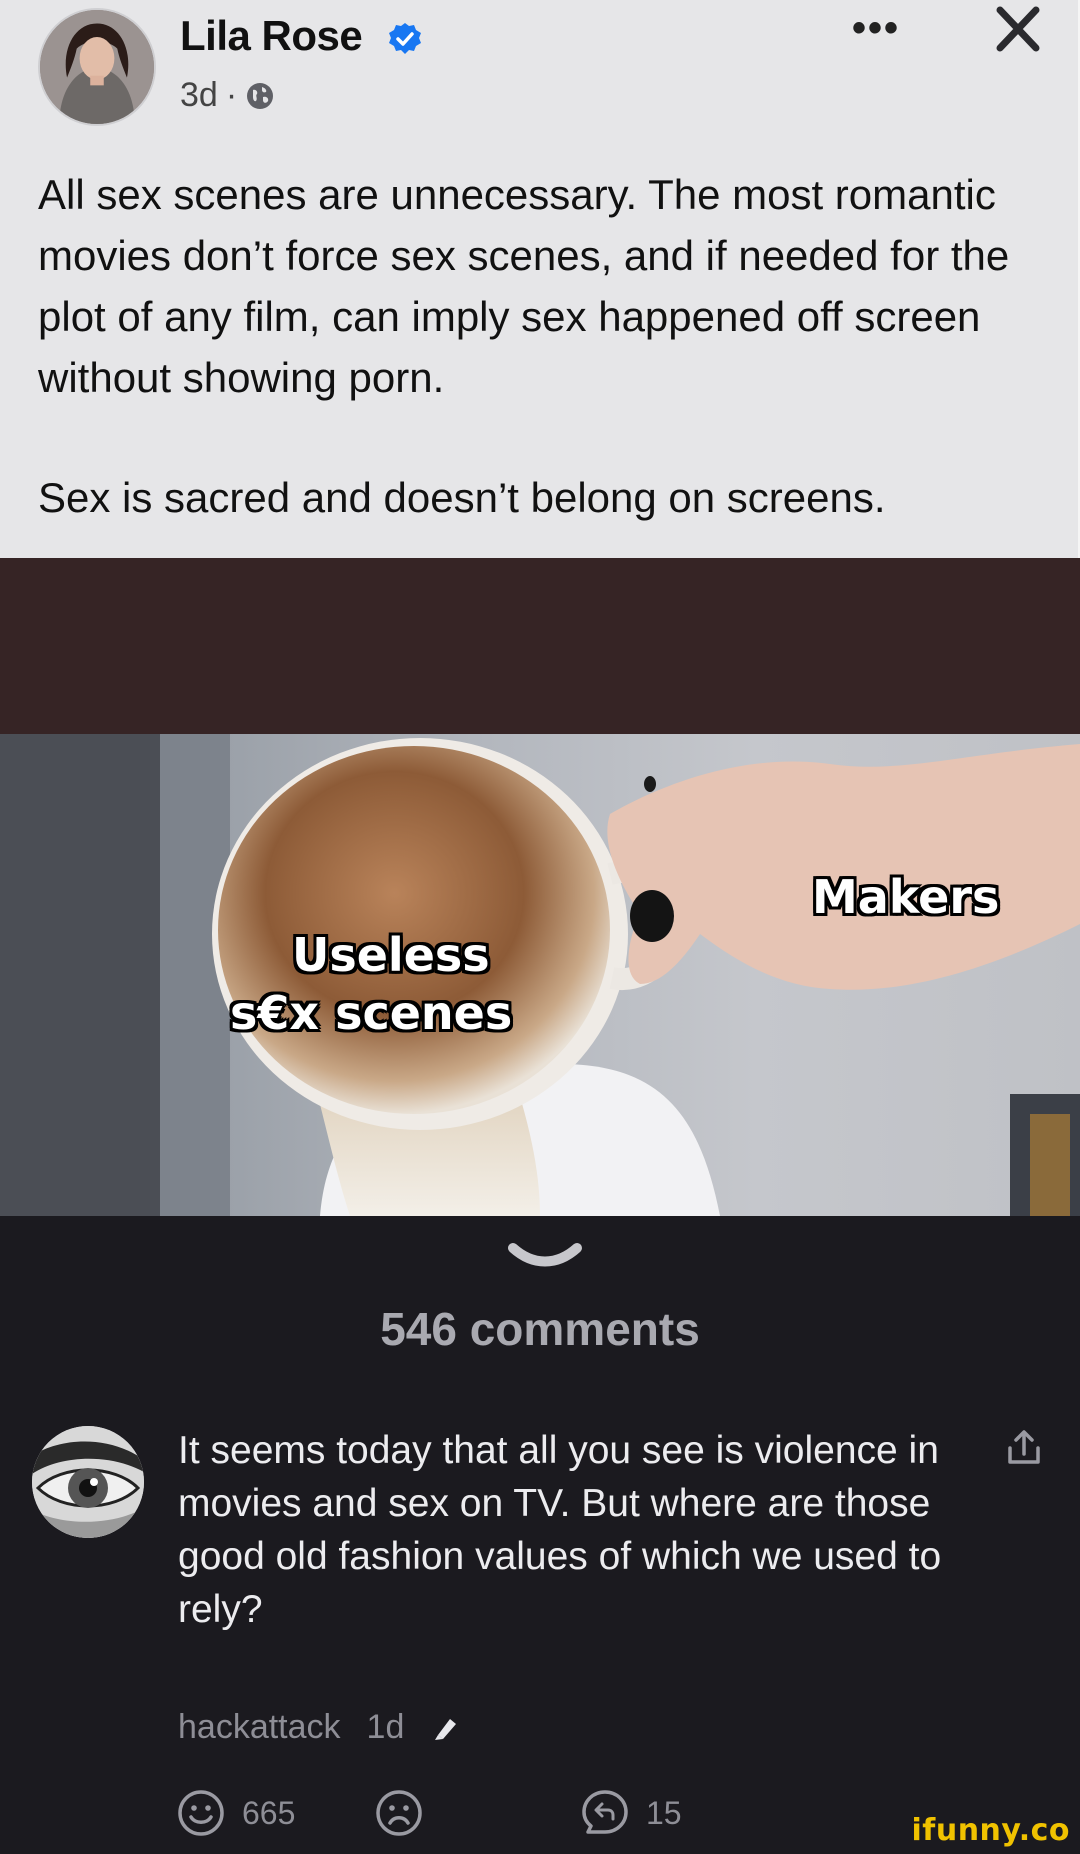  I want to click on frown-icon, so click(399, 1813).